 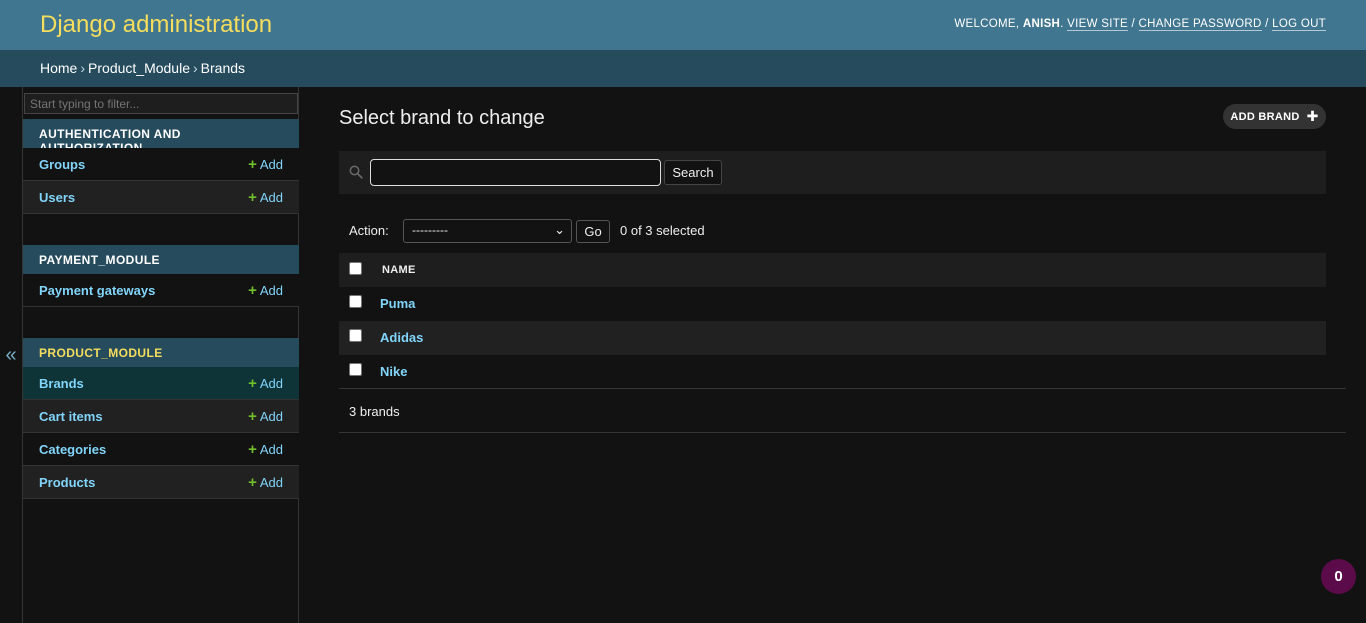 I want to click on debug-toolbar-badge: 0, so click(x=1338, y=576).